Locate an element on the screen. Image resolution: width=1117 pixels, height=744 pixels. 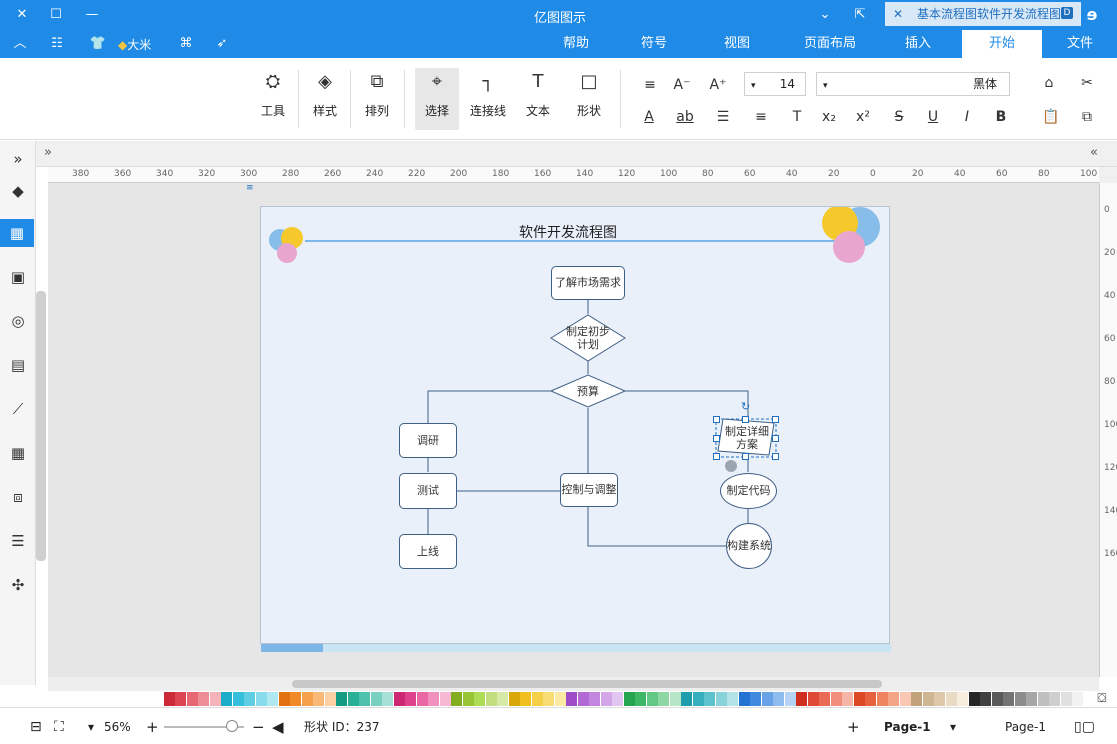
italic-icon: I is located at coordinates (967, 117).